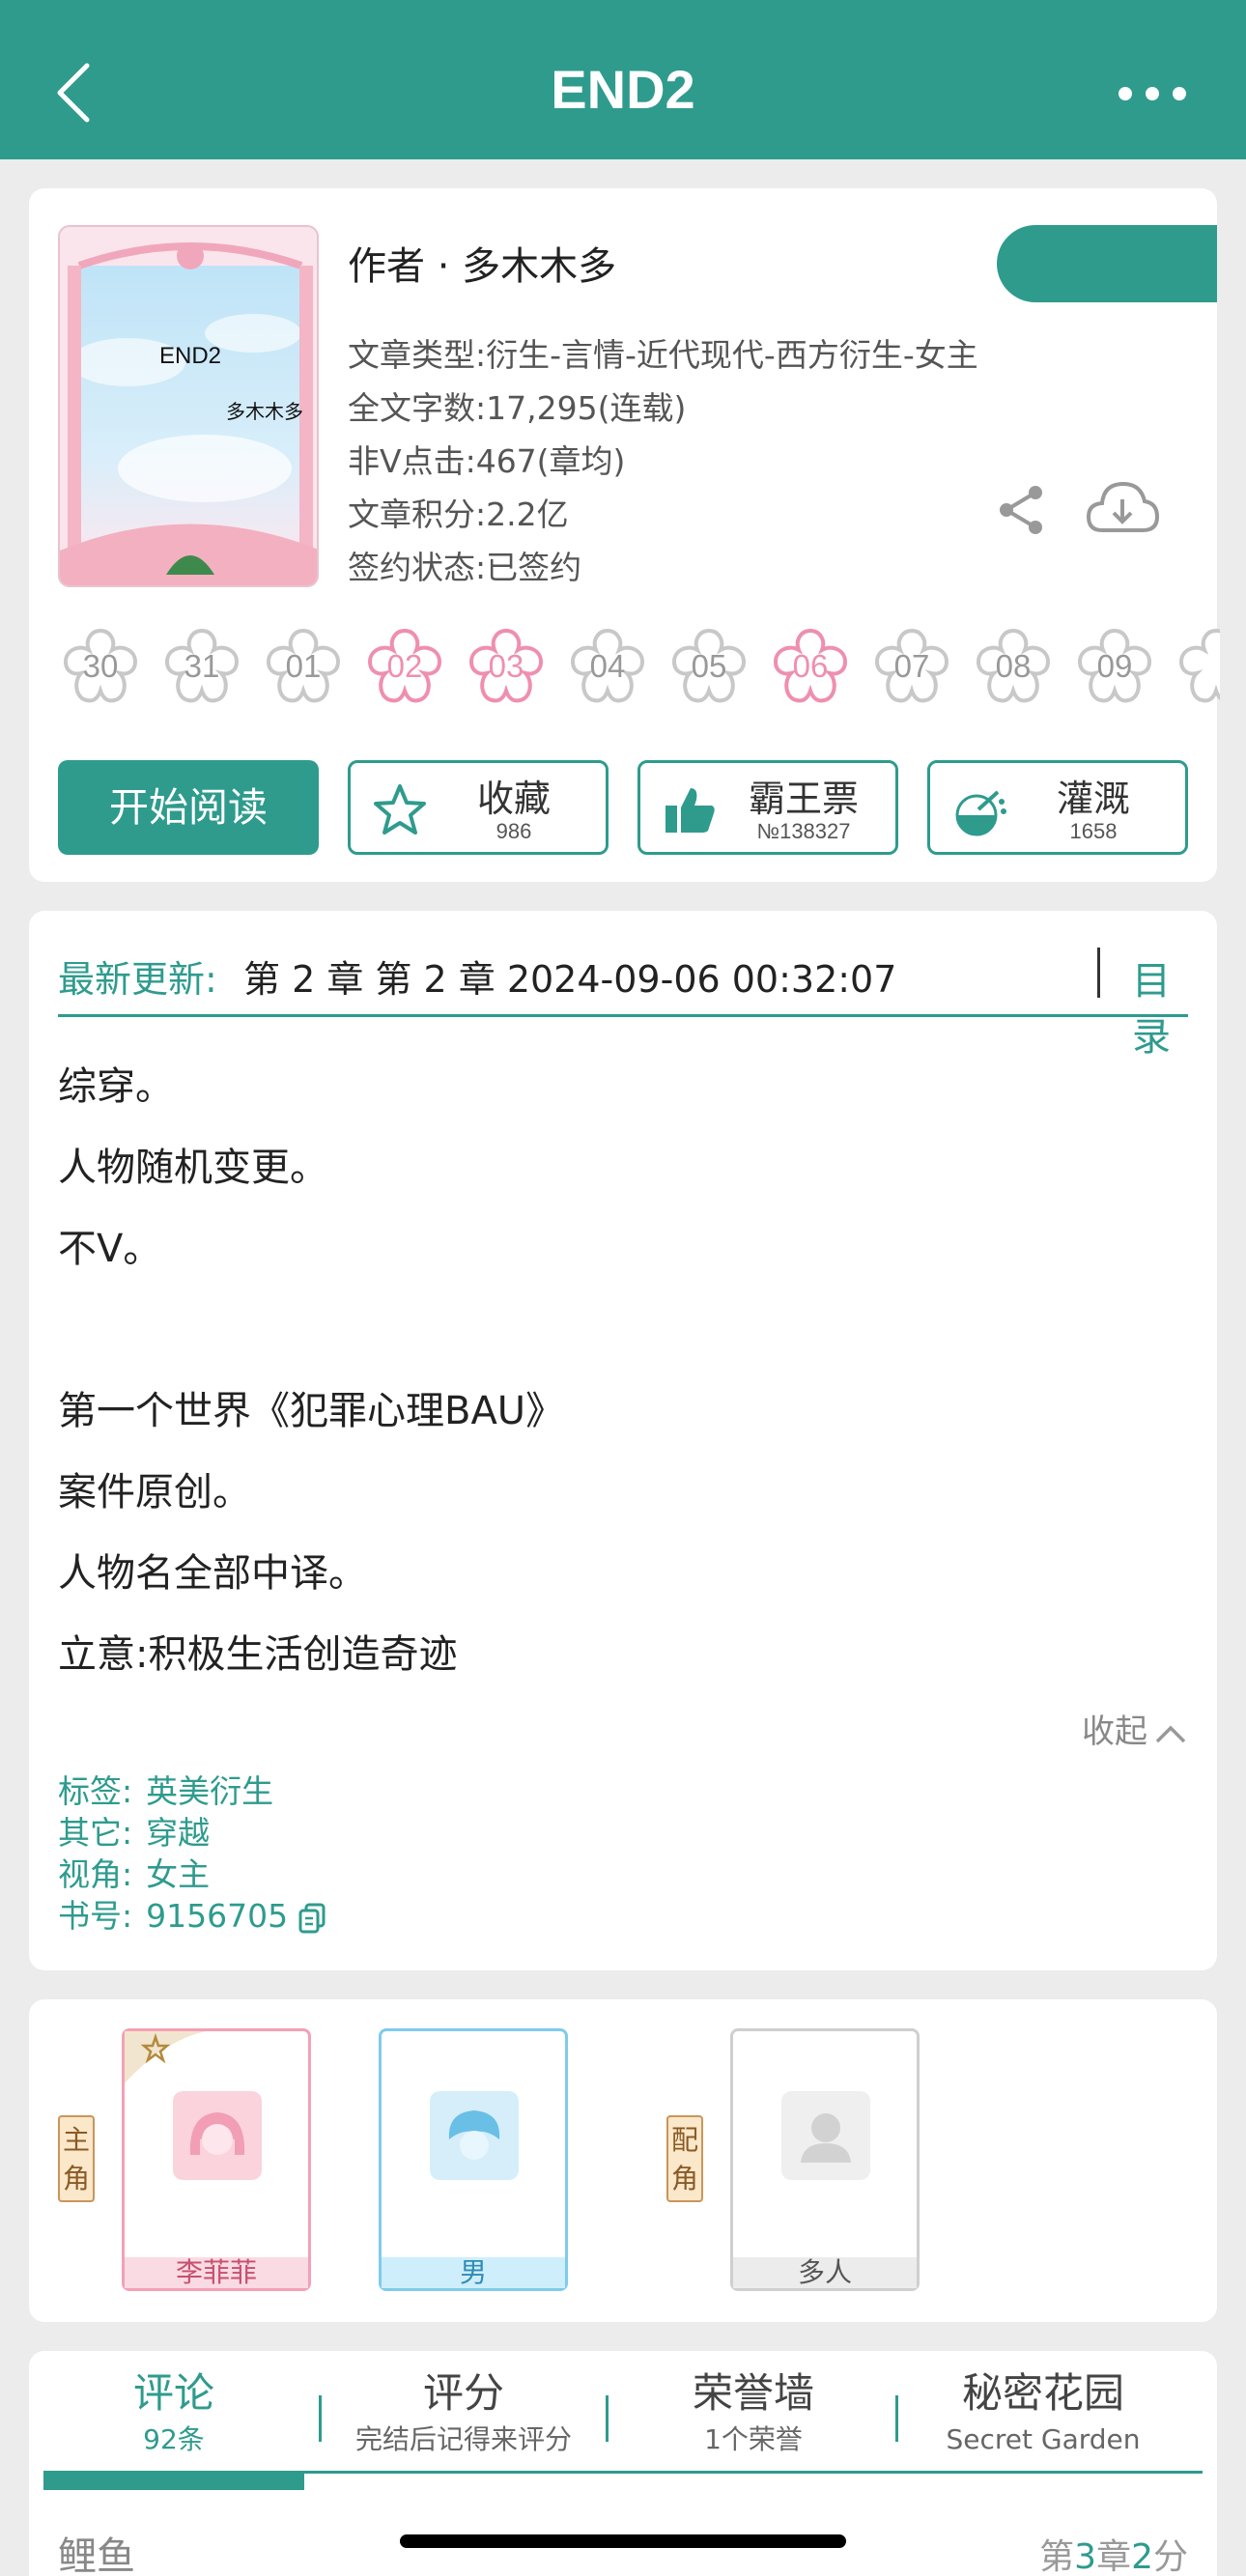 The image size is (1246, 2576). Describe the element at coordinates (690, 810) in the screenshot. I see `thumbs-up-icon` at that location.